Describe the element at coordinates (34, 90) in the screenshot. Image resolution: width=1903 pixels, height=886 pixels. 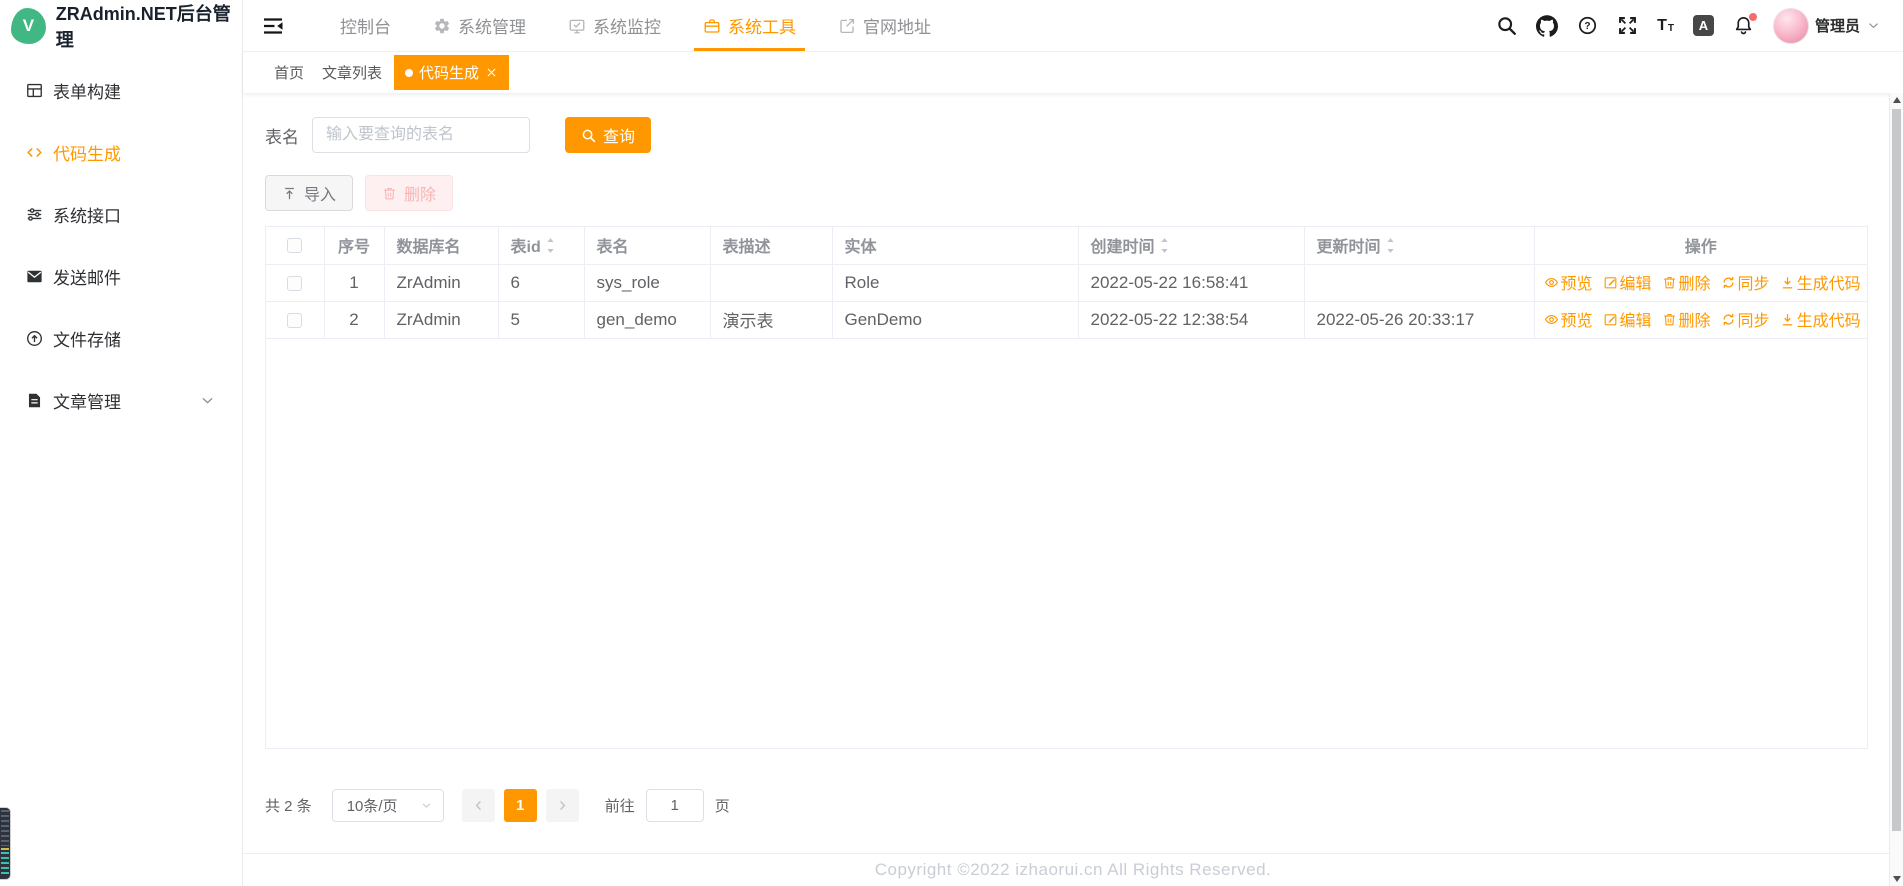
I see `form-grid-icon` at that location.